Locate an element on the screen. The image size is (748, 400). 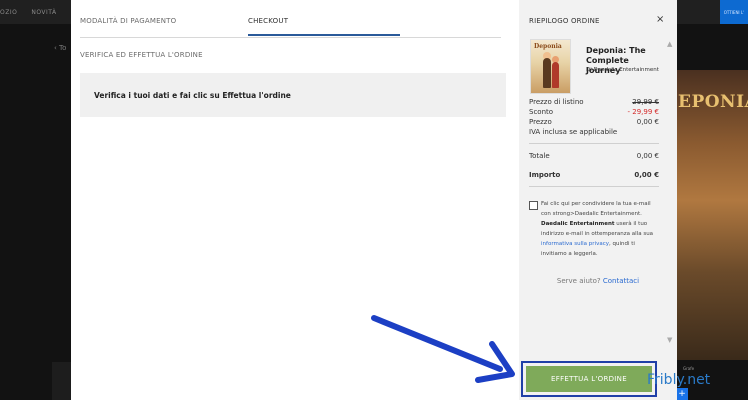
close-icon: × is located at coordinates (660, 19).